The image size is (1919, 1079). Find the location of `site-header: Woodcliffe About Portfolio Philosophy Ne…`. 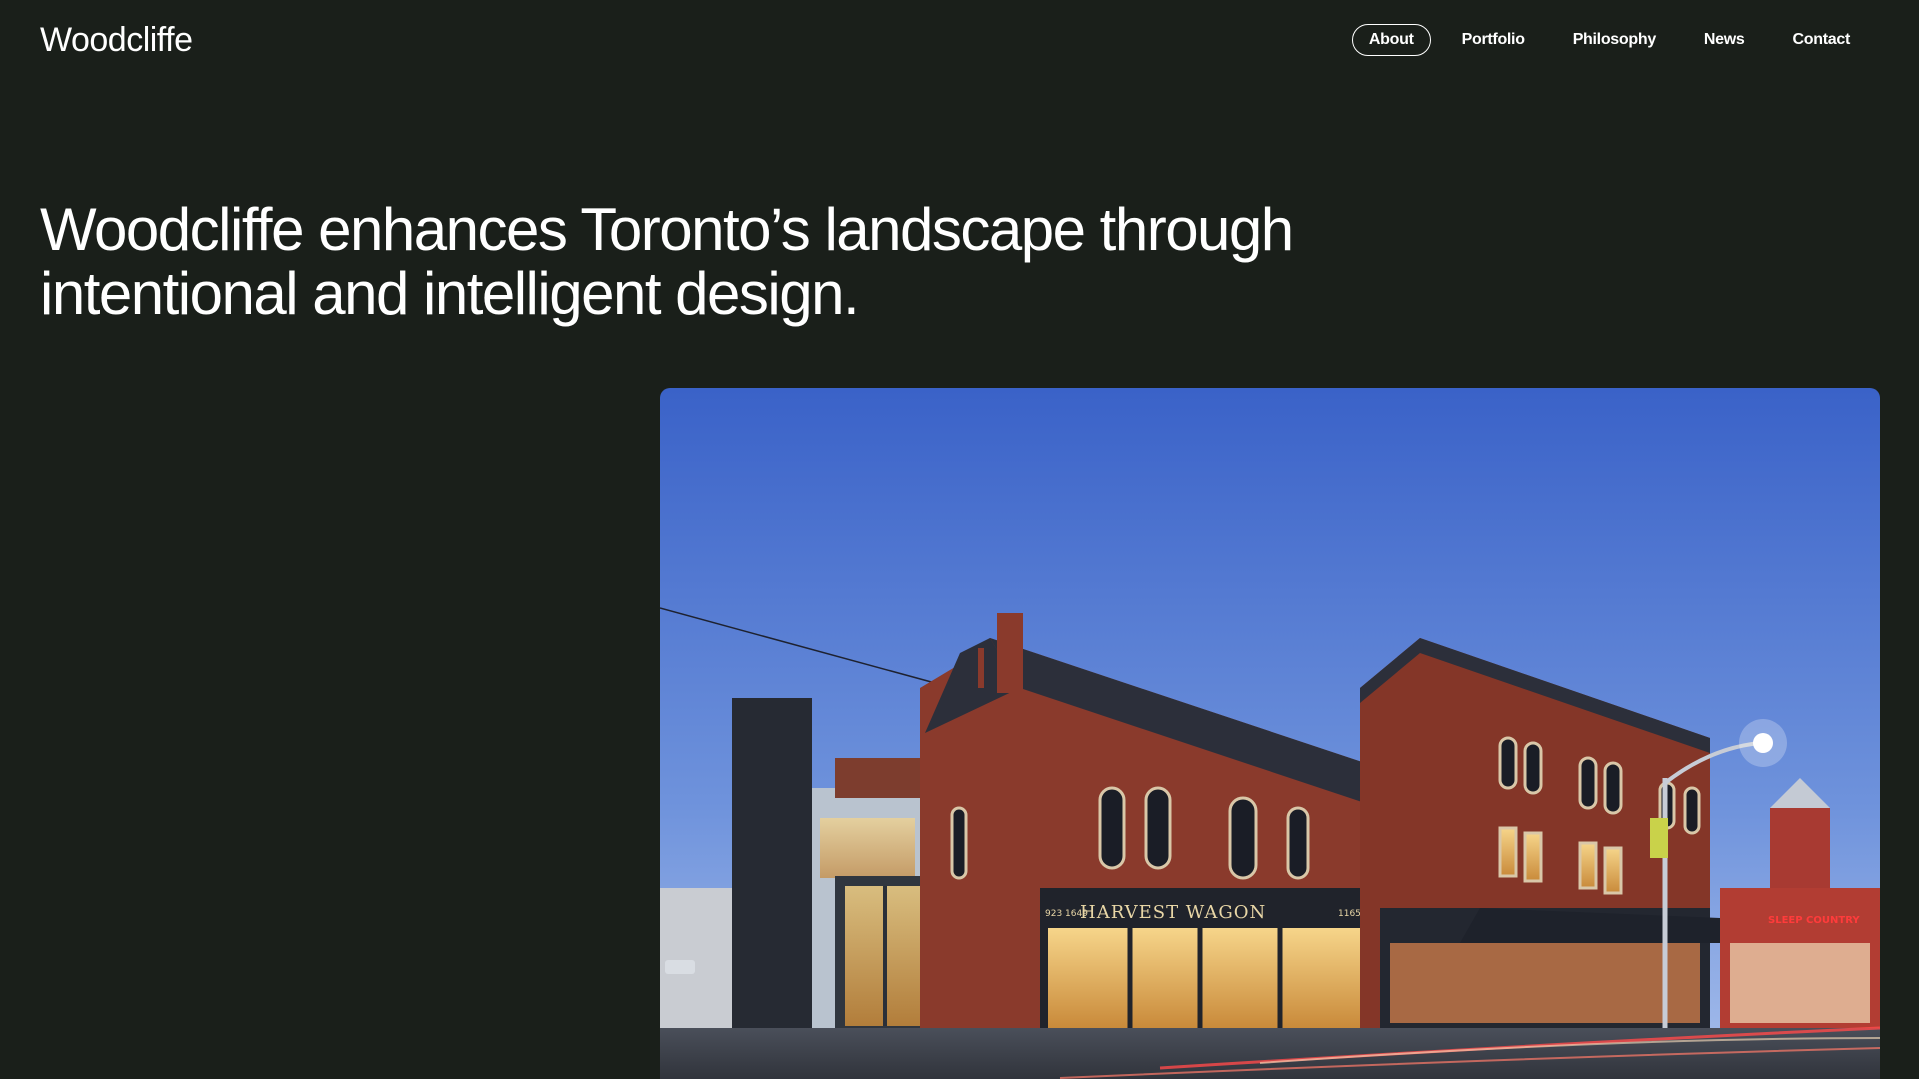

site-header: Woodcliffe About Portfolio Philosophy Ne… is located at coordinates (959, 40).